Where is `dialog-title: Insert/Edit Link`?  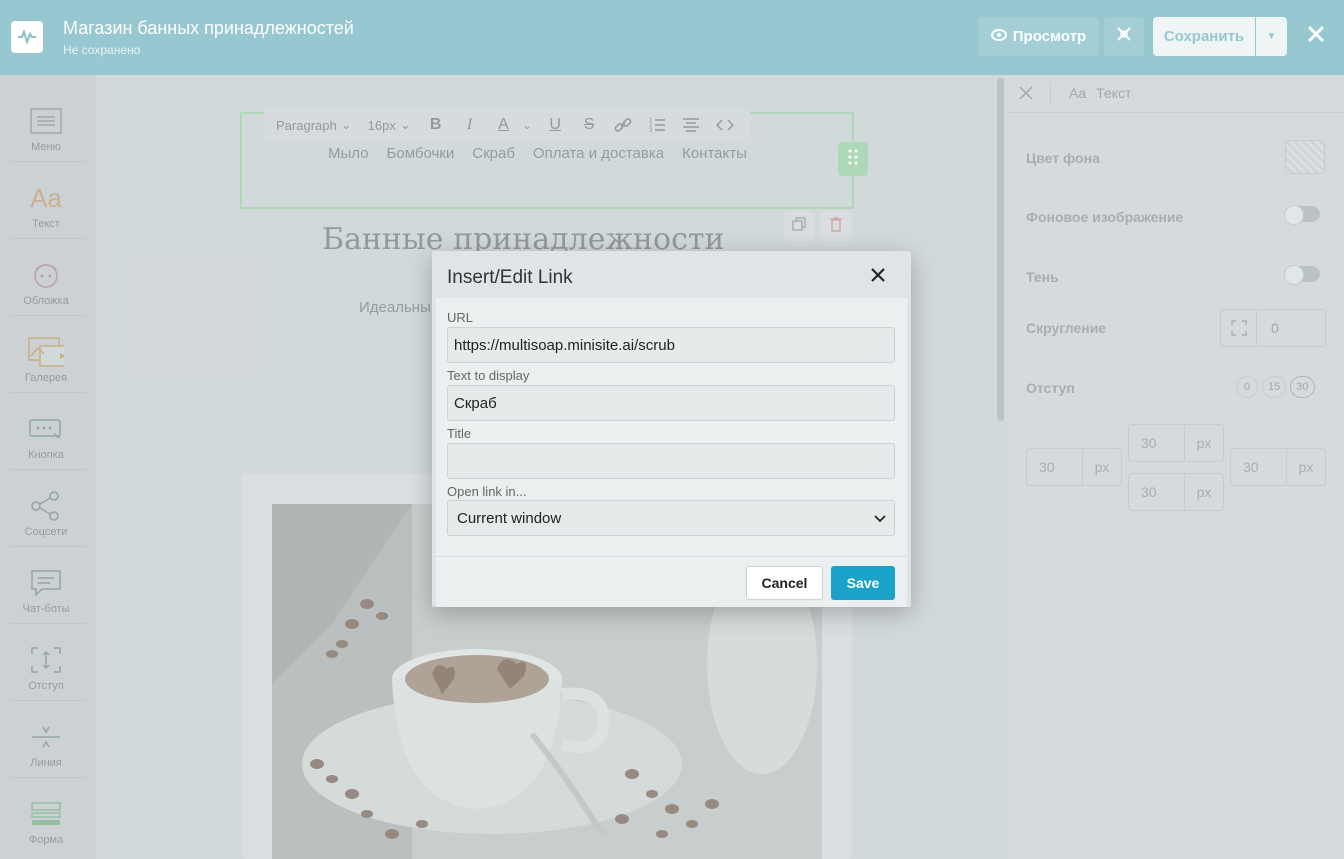 dialog-title: Insert/Edit Link is located at coordinates (510, 277).